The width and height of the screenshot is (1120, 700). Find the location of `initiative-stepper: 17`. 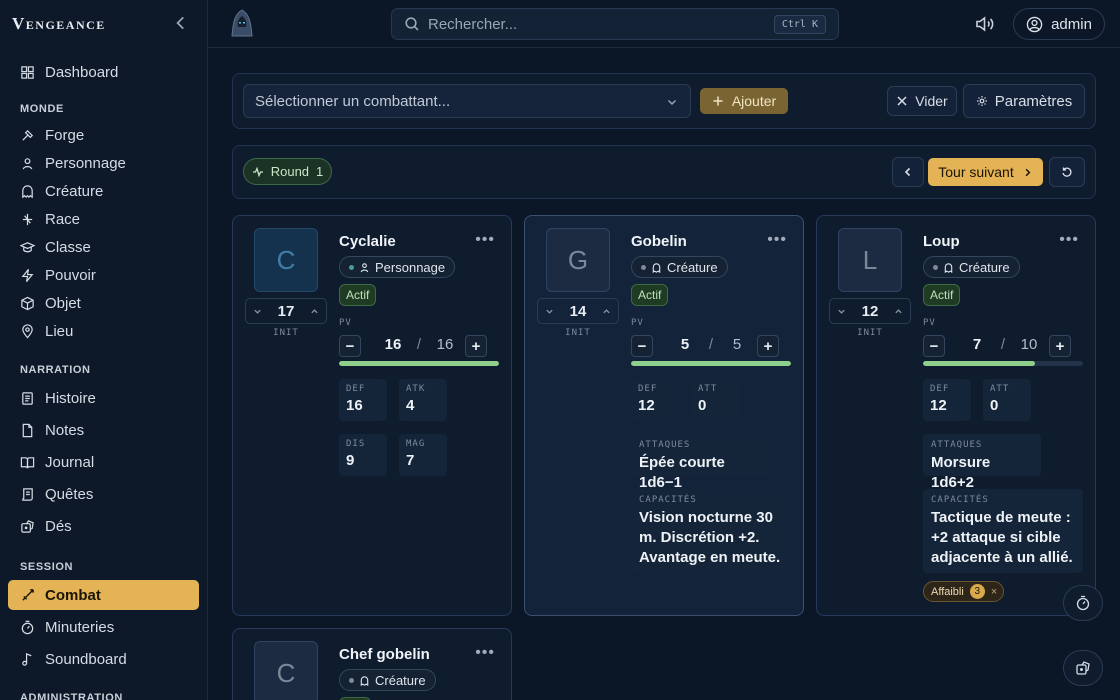

initiative-stepper: 17 is located at coordinates (286, 311).